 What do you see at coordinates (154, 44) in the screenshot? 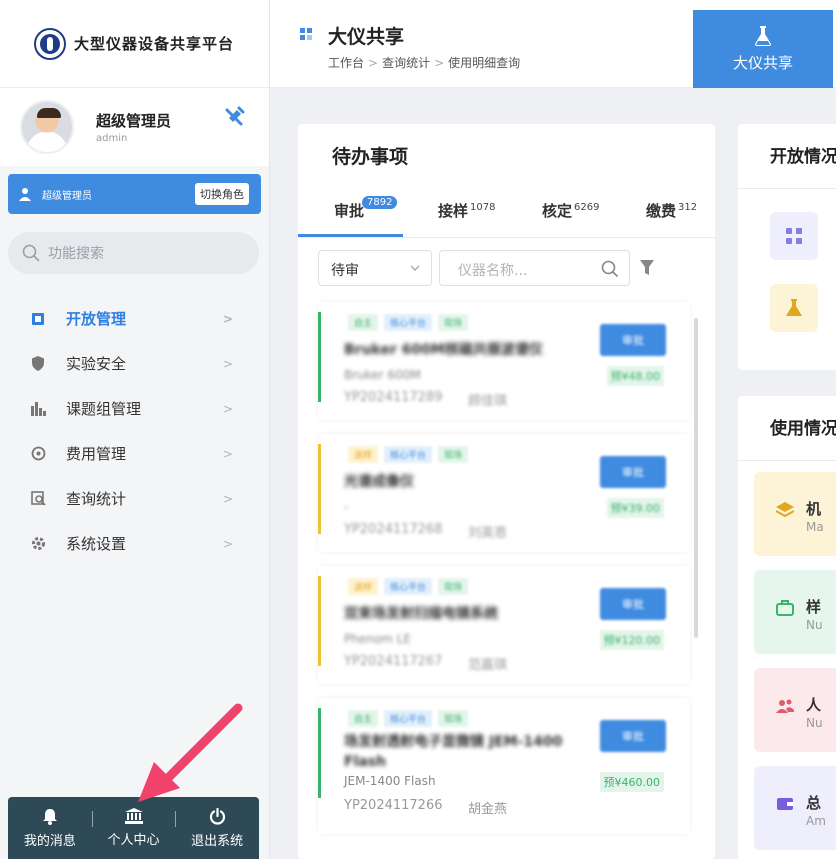
I see `app-title: 大型仪器设备共享平台` at bounding box center [154, 44].